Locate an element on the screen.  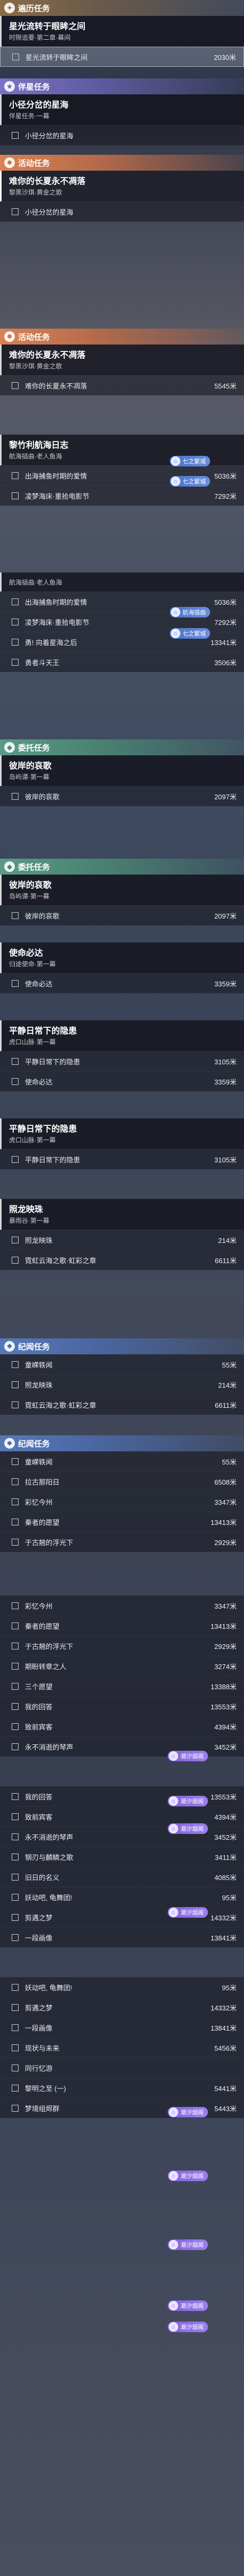
objective-row: 旧日的名义 4085米 is located at coordinates (122, 1877).